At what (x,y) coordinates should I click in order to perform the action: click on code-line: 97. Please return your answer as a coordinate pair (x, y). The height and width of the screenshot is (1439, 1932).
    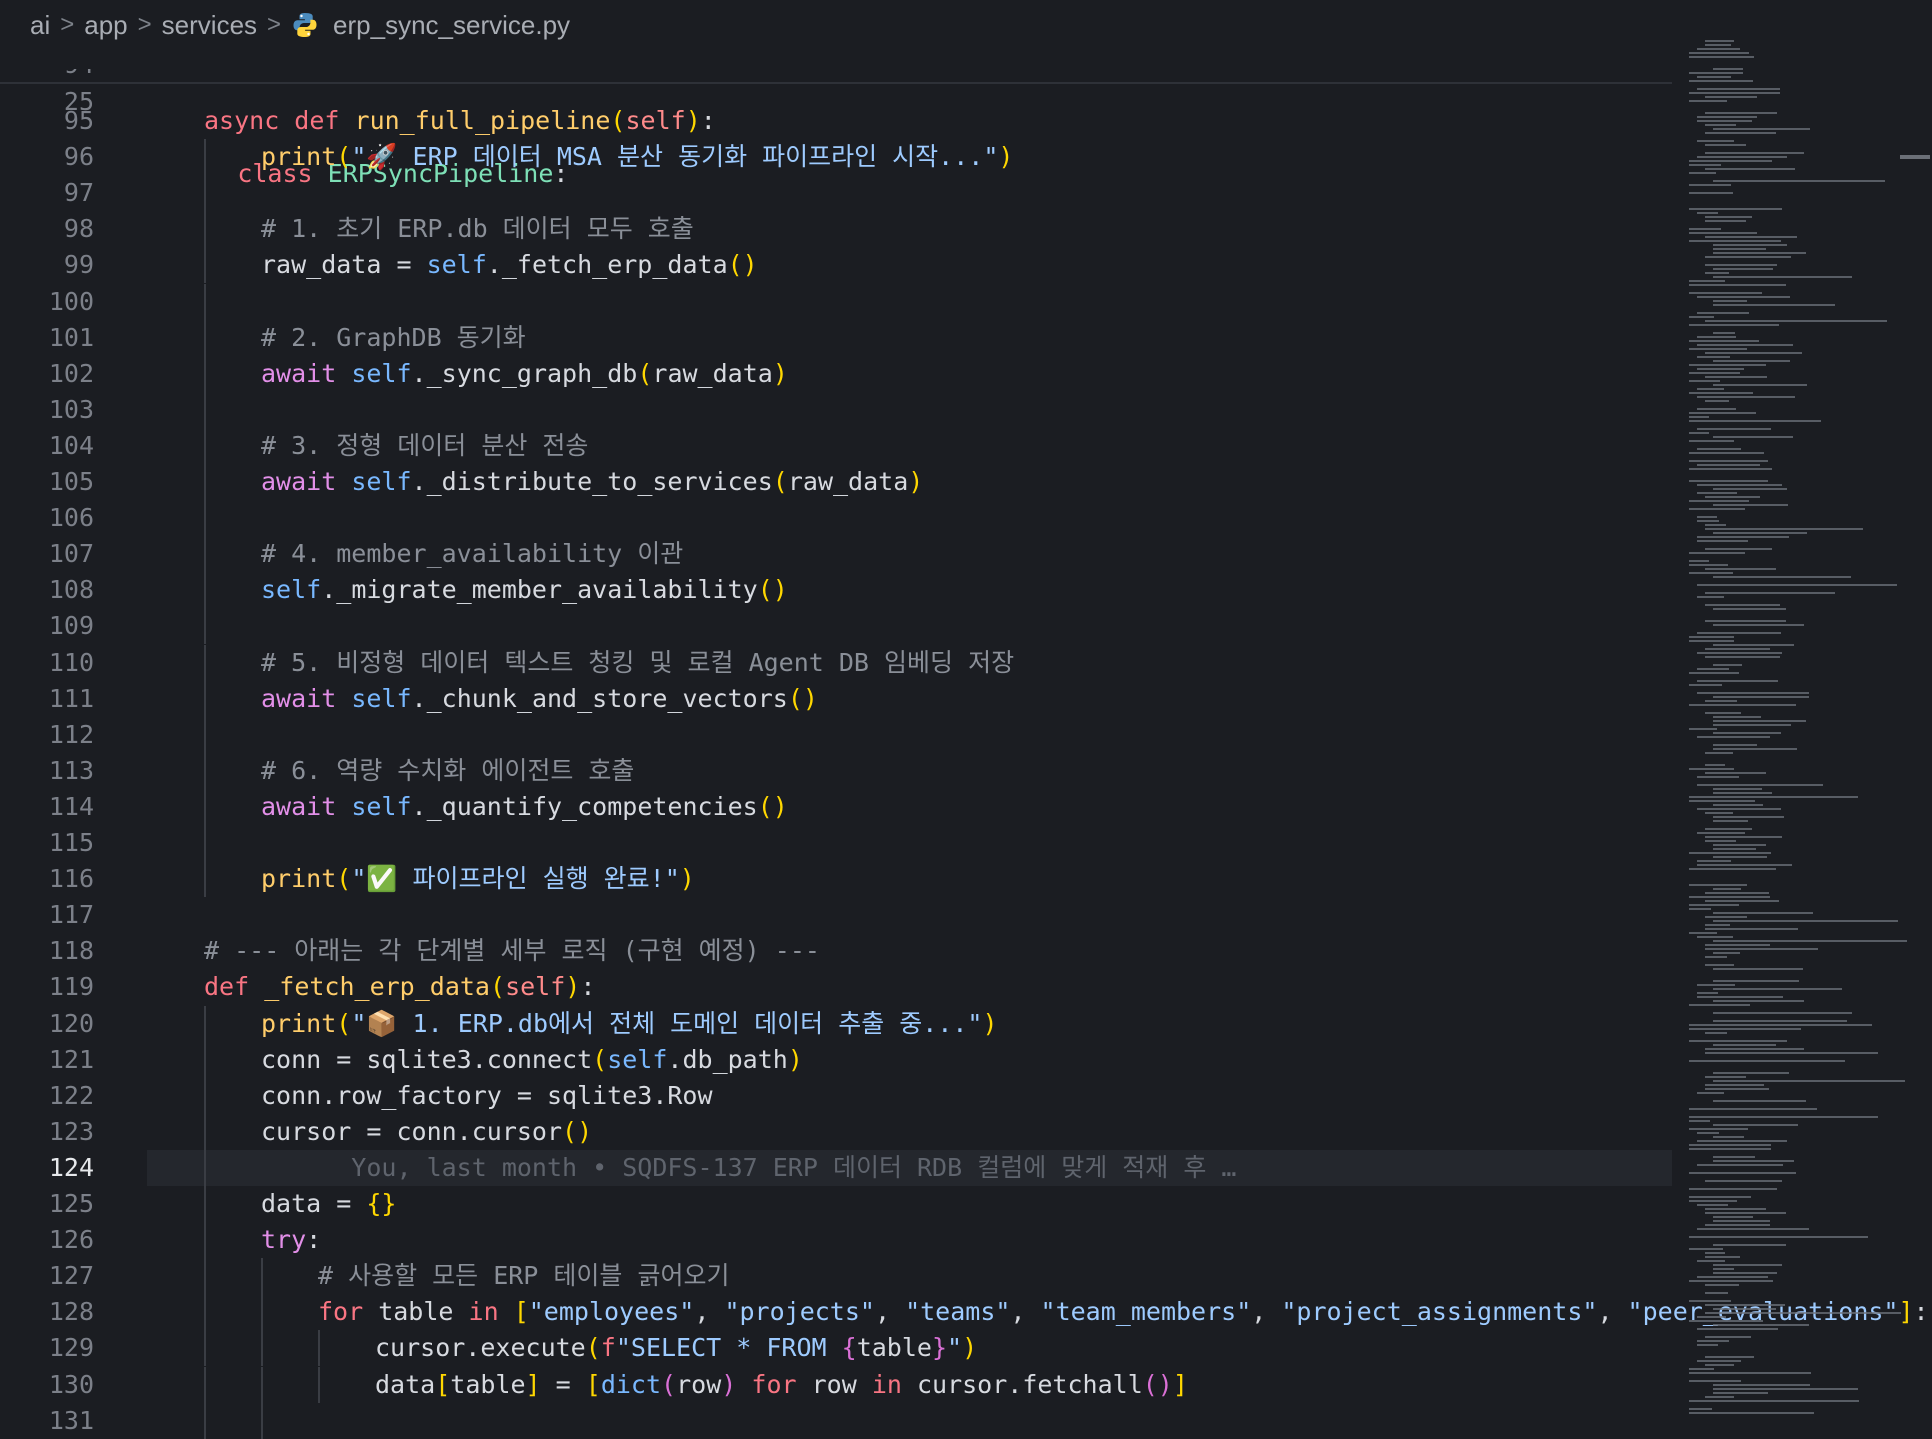
    Looking at the image, I should click on (836, 193).